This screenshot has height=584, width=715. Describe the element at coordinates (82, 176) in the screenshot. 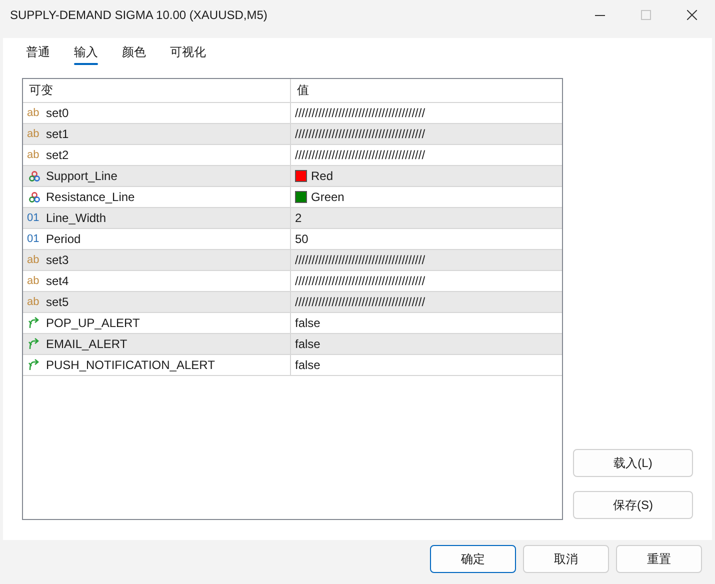

I see `parameter-name: Support_Line` at that location.